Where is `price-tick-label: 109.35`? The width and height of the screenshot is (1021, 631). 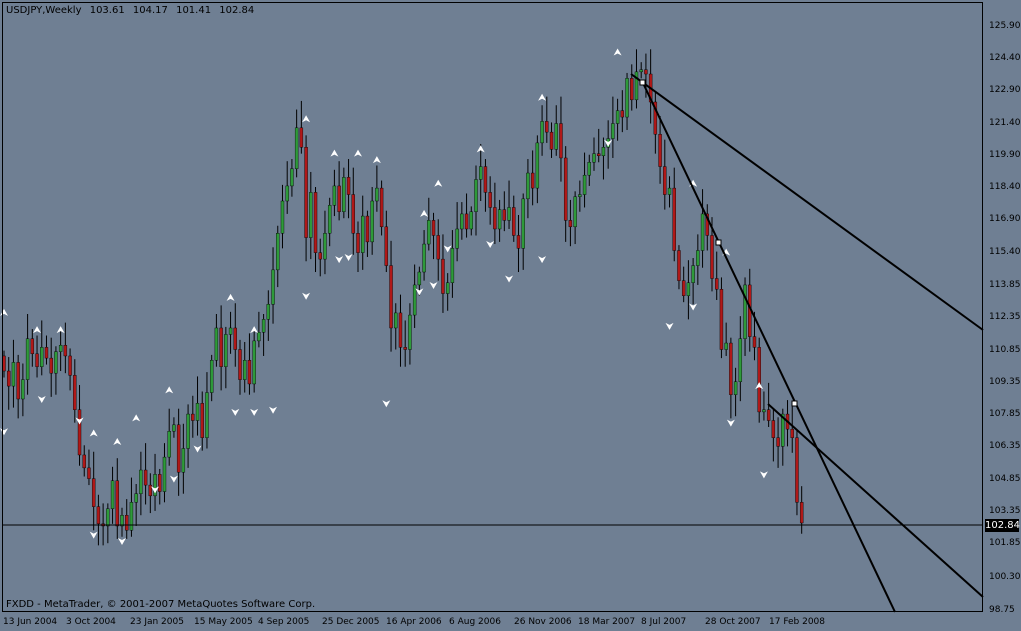
price-tick-label: 109.35 is located at coordinates (1005, 381).